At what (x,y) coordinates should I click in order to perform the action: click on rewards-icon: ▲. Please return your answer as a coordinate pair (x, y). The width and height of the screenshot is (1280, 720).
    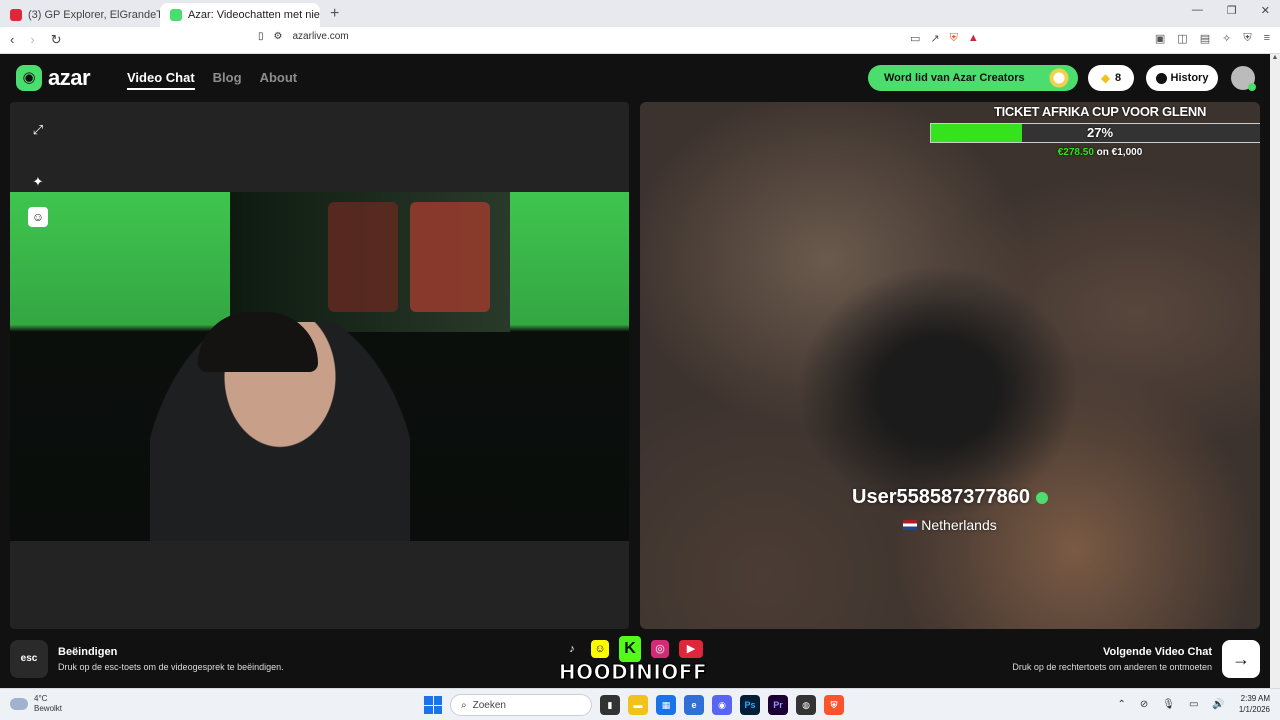
    Looking at the image, I should click on (973, 38).